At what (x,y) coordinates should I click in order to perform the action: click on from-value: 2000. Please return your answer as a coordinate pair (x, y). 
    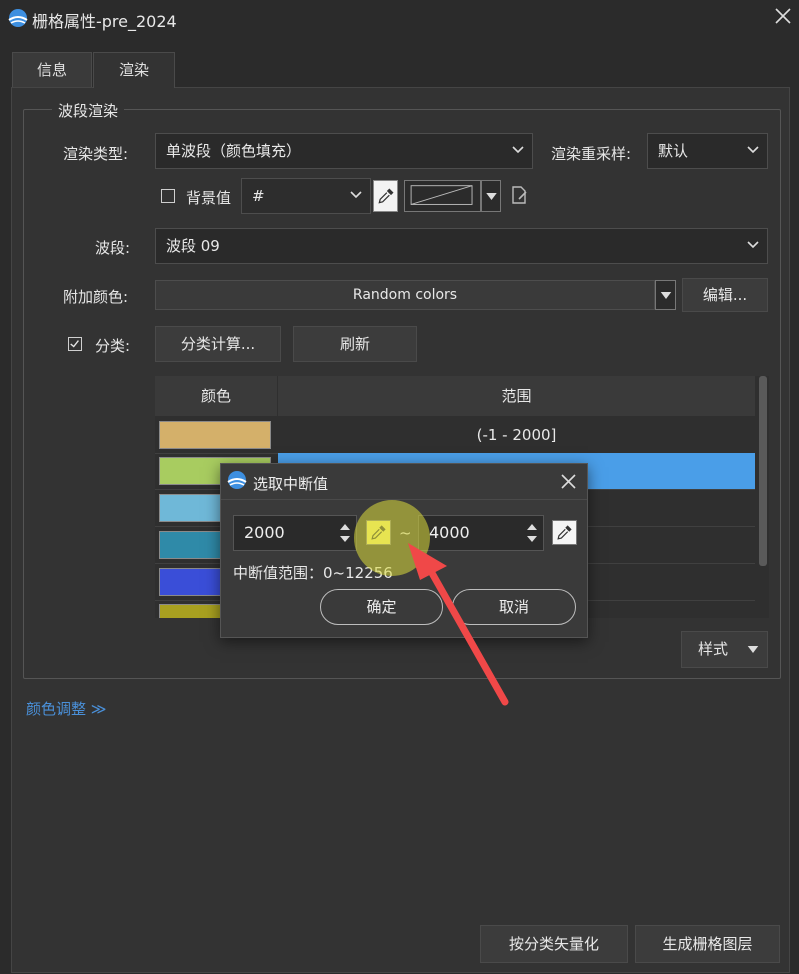
    Looking at the image, I should click on (264, 532).